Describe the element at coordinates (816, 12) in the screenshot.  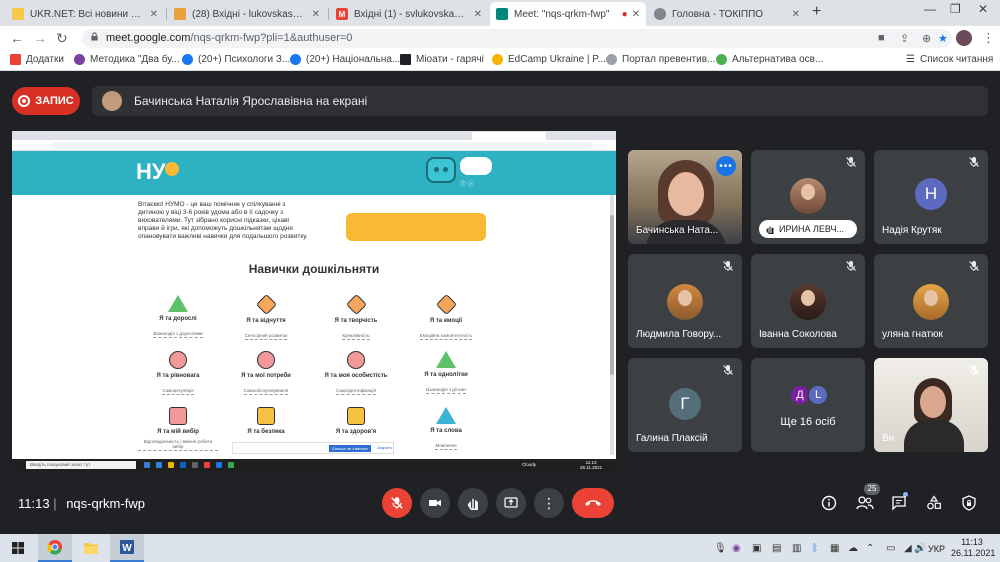
I see `new-tab-button: +` at that location.